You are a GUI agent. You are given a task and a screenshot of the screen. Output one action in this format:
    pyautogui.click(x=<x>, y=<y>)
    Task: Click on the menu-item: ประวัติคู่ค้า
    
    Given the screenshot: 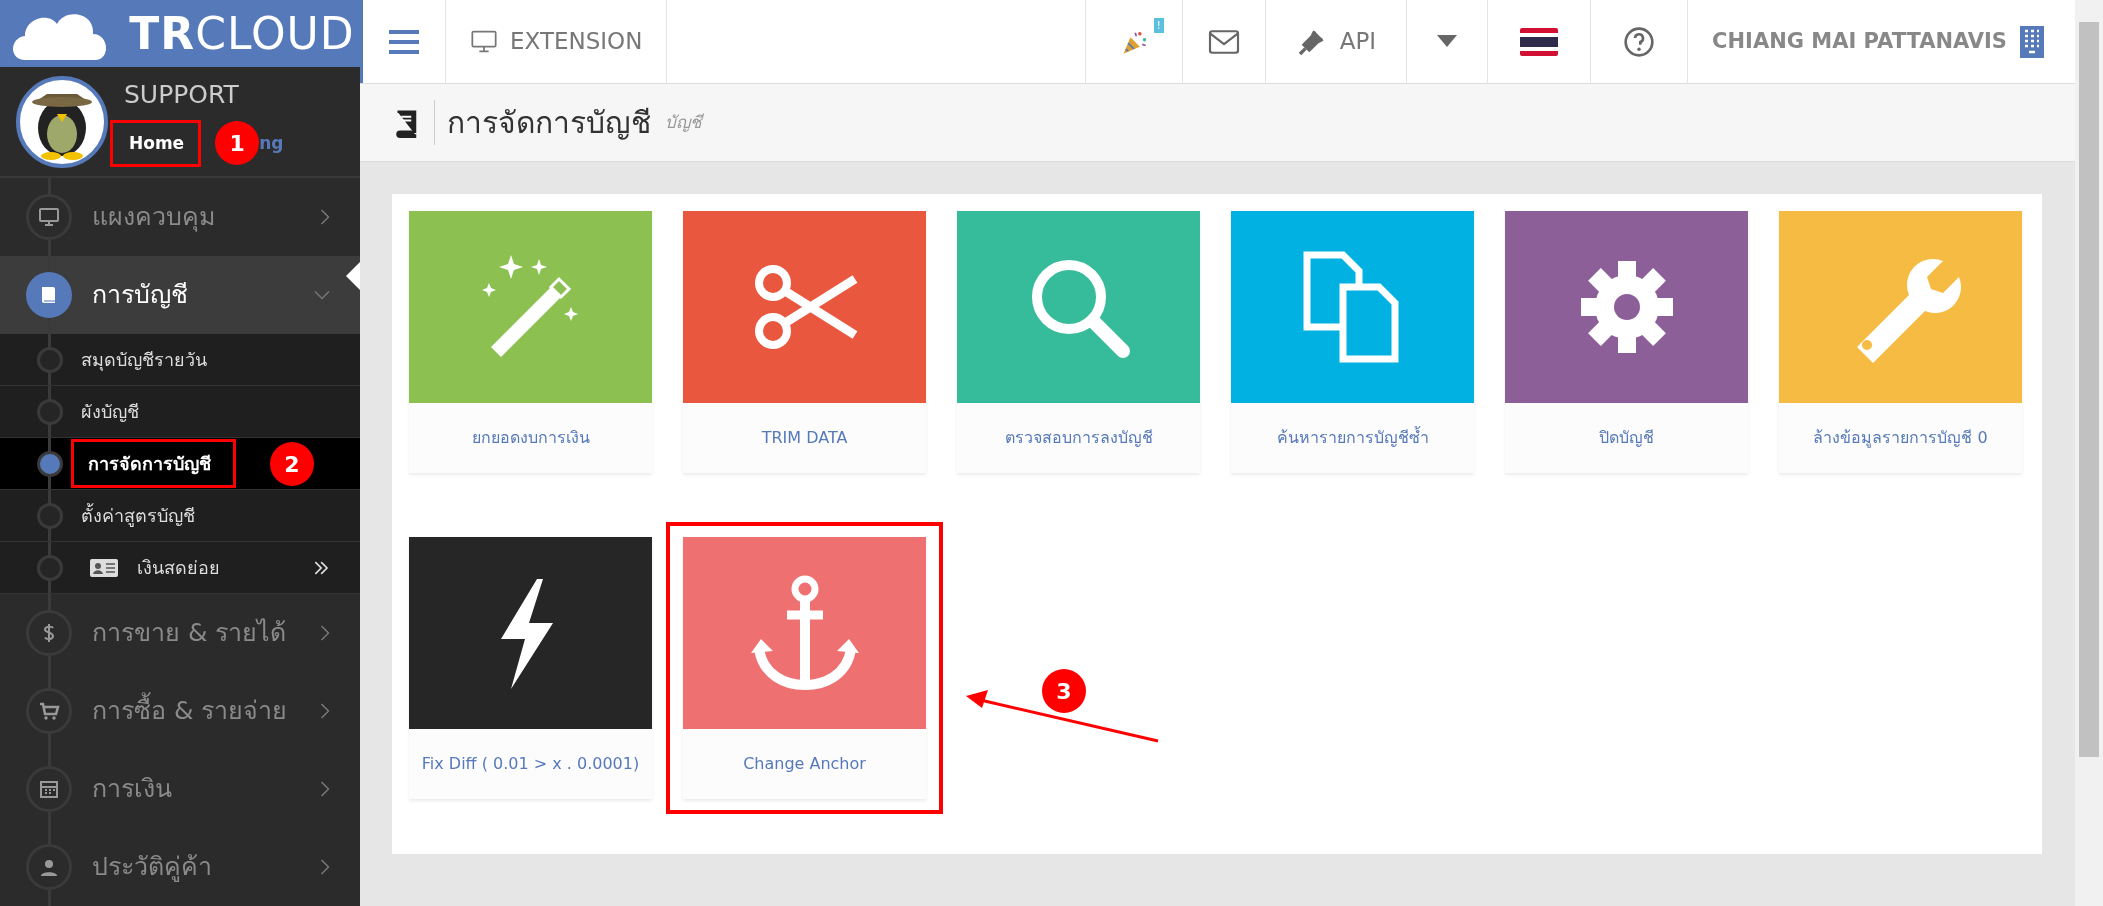 What is the action you would take?
    pyautogui.click(x=180, y=867)
    